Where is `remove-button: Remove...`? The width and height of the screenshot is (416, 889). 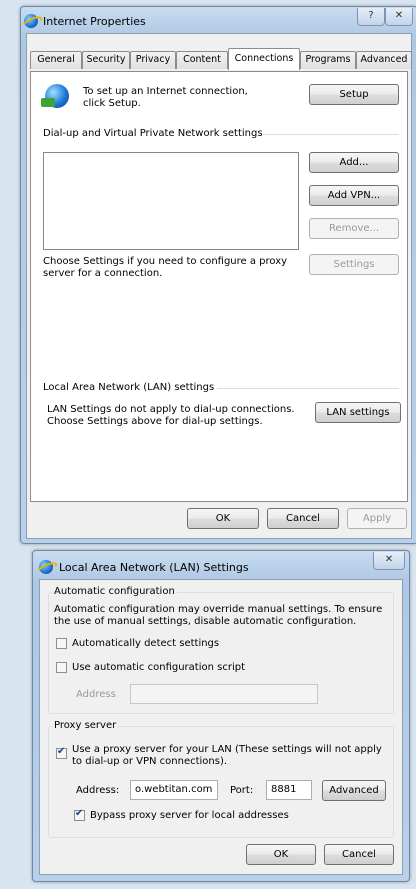 remove-button: Remove... is located at coordinates (354, 228).